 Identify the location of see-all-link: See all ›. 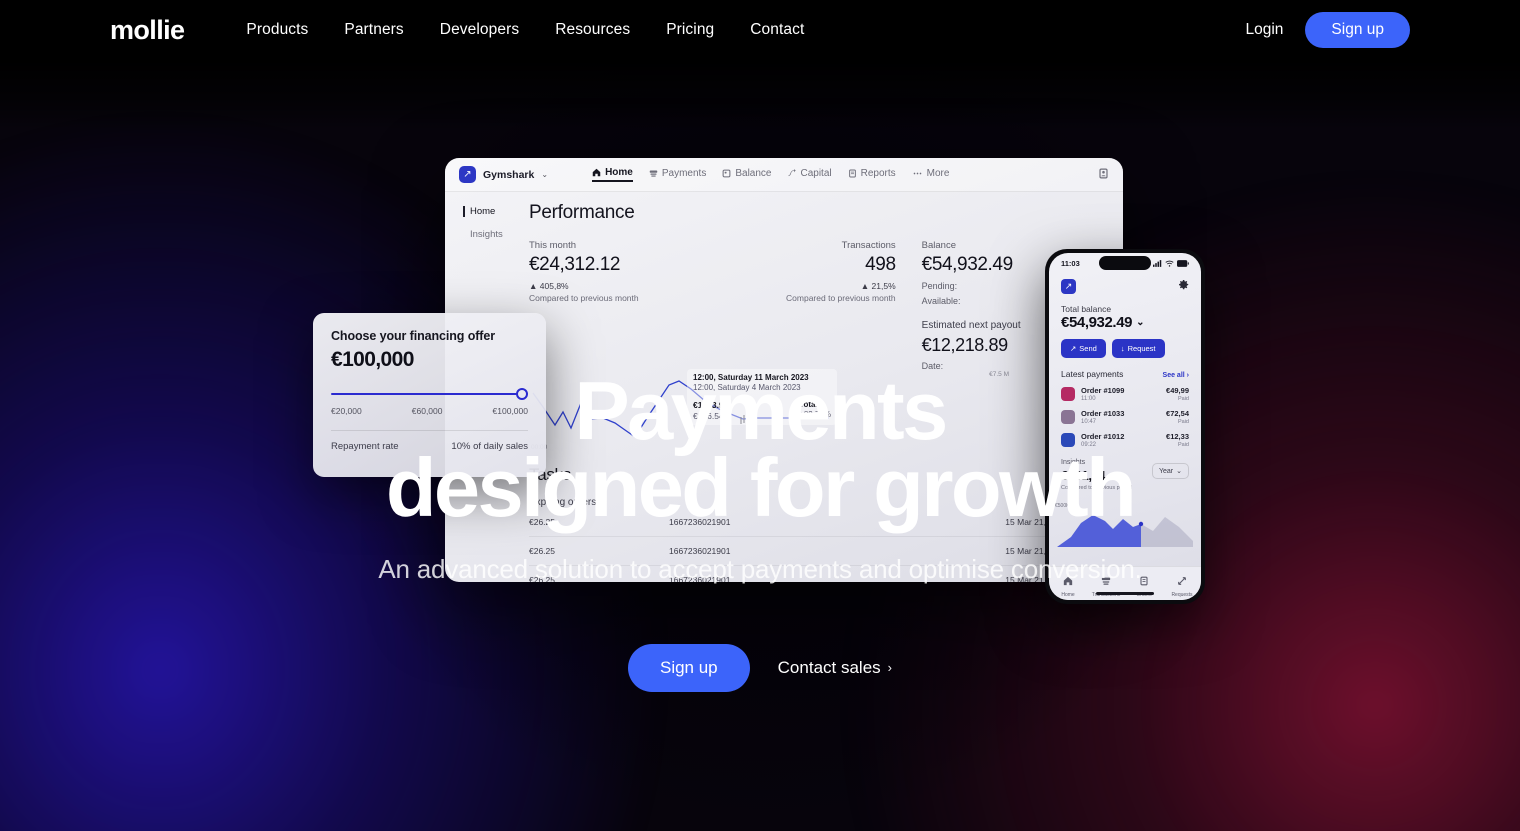
(1176, 375).